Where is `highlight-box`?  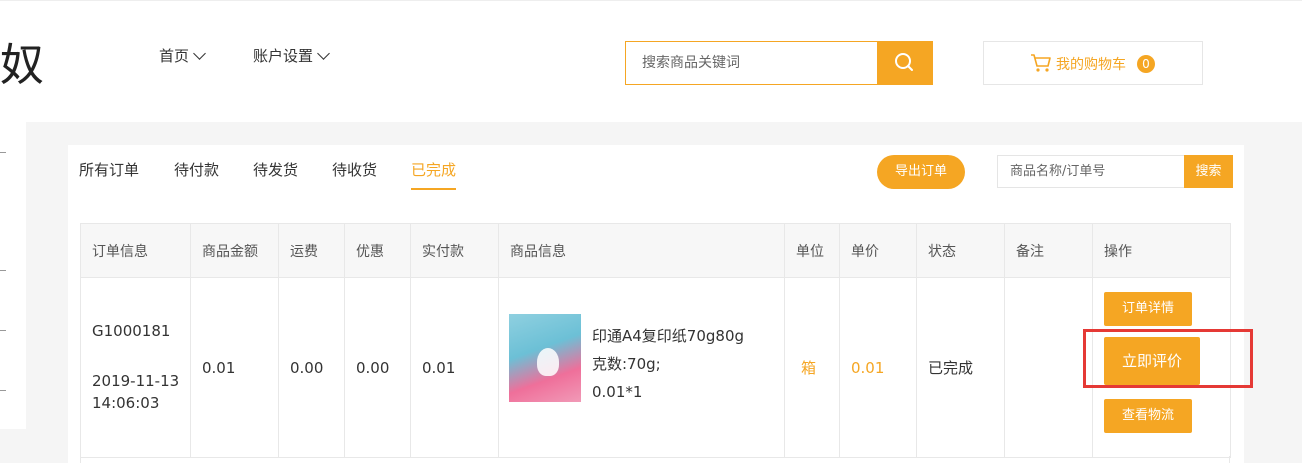
highlight-box is located at coordinates (1168, 358).